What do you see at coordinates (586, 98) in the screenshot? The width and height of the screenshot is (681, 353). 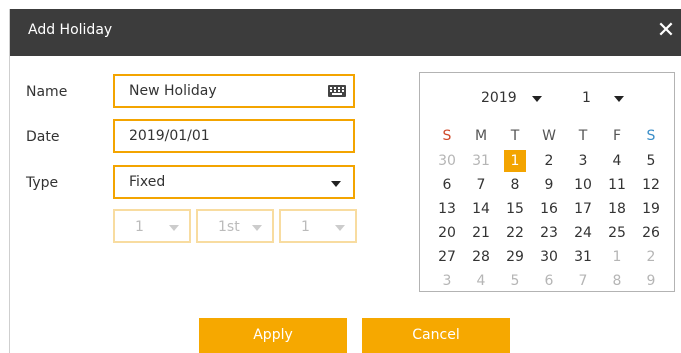 I see `calendar-month: 1` at bounding box center [586, 98].